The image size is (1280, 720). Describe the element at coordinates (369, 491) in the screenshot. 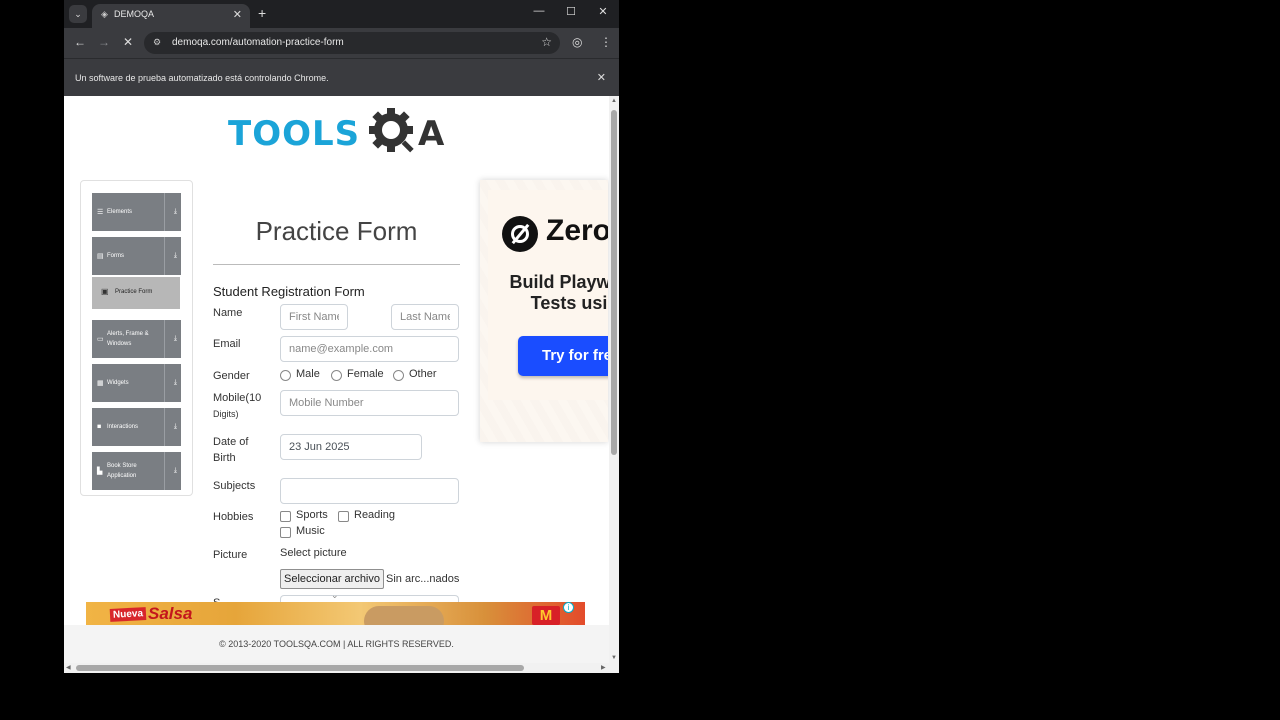

I see `subjects-input` at that location.